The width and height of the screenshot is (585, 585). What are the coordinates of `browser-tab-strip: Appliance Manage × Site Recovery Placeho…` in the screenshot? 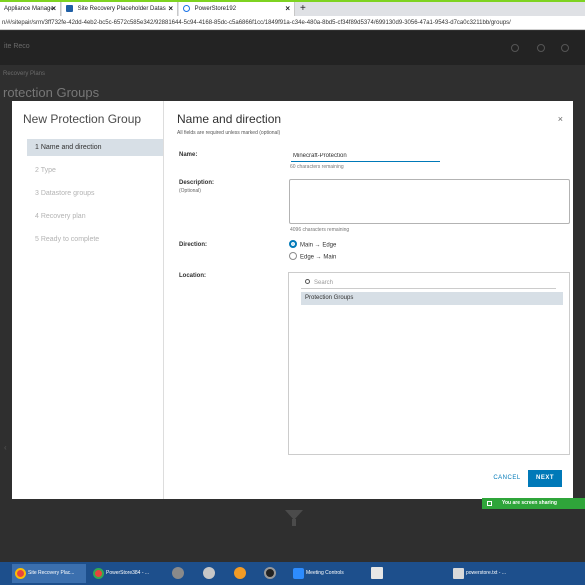 It's located at (292, 9).